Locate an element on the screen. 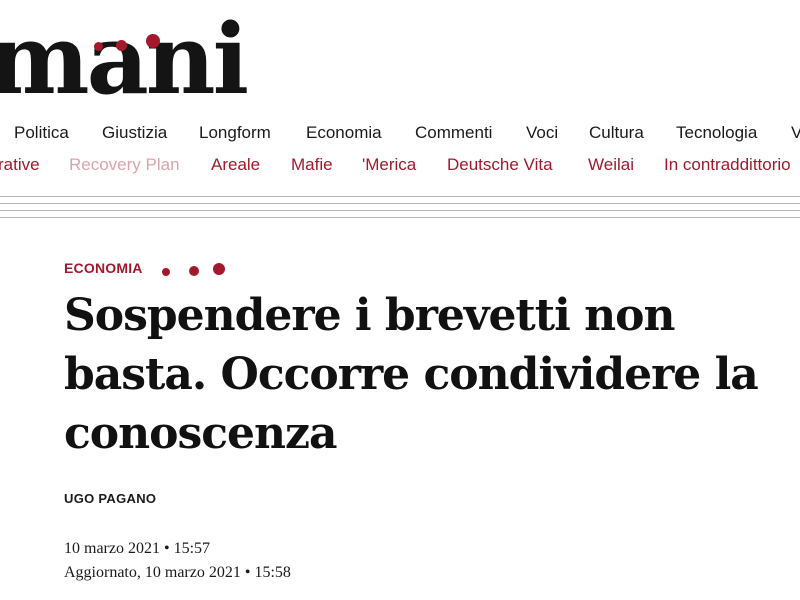  section-dots is located at coordinates (198, 268).